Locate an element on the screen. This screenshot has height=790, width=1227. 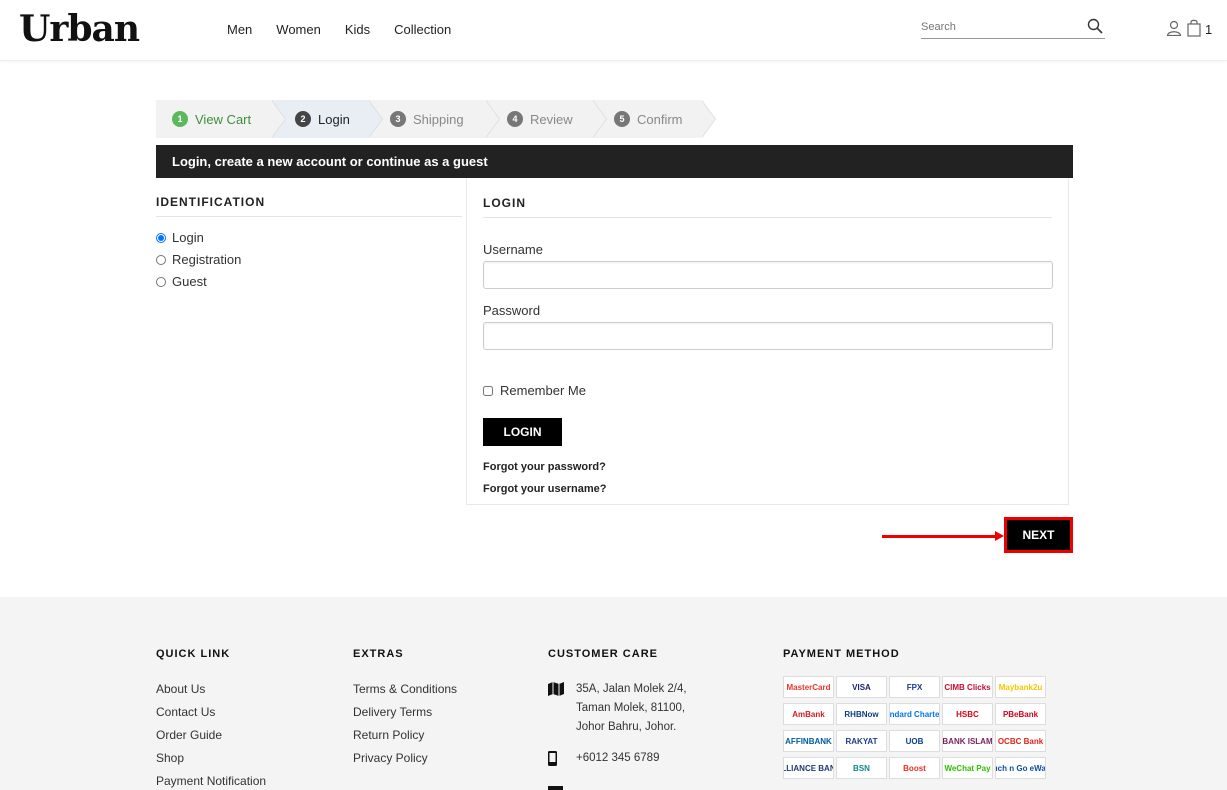
radio-registration: Registration is located at coordinates (309, 259).